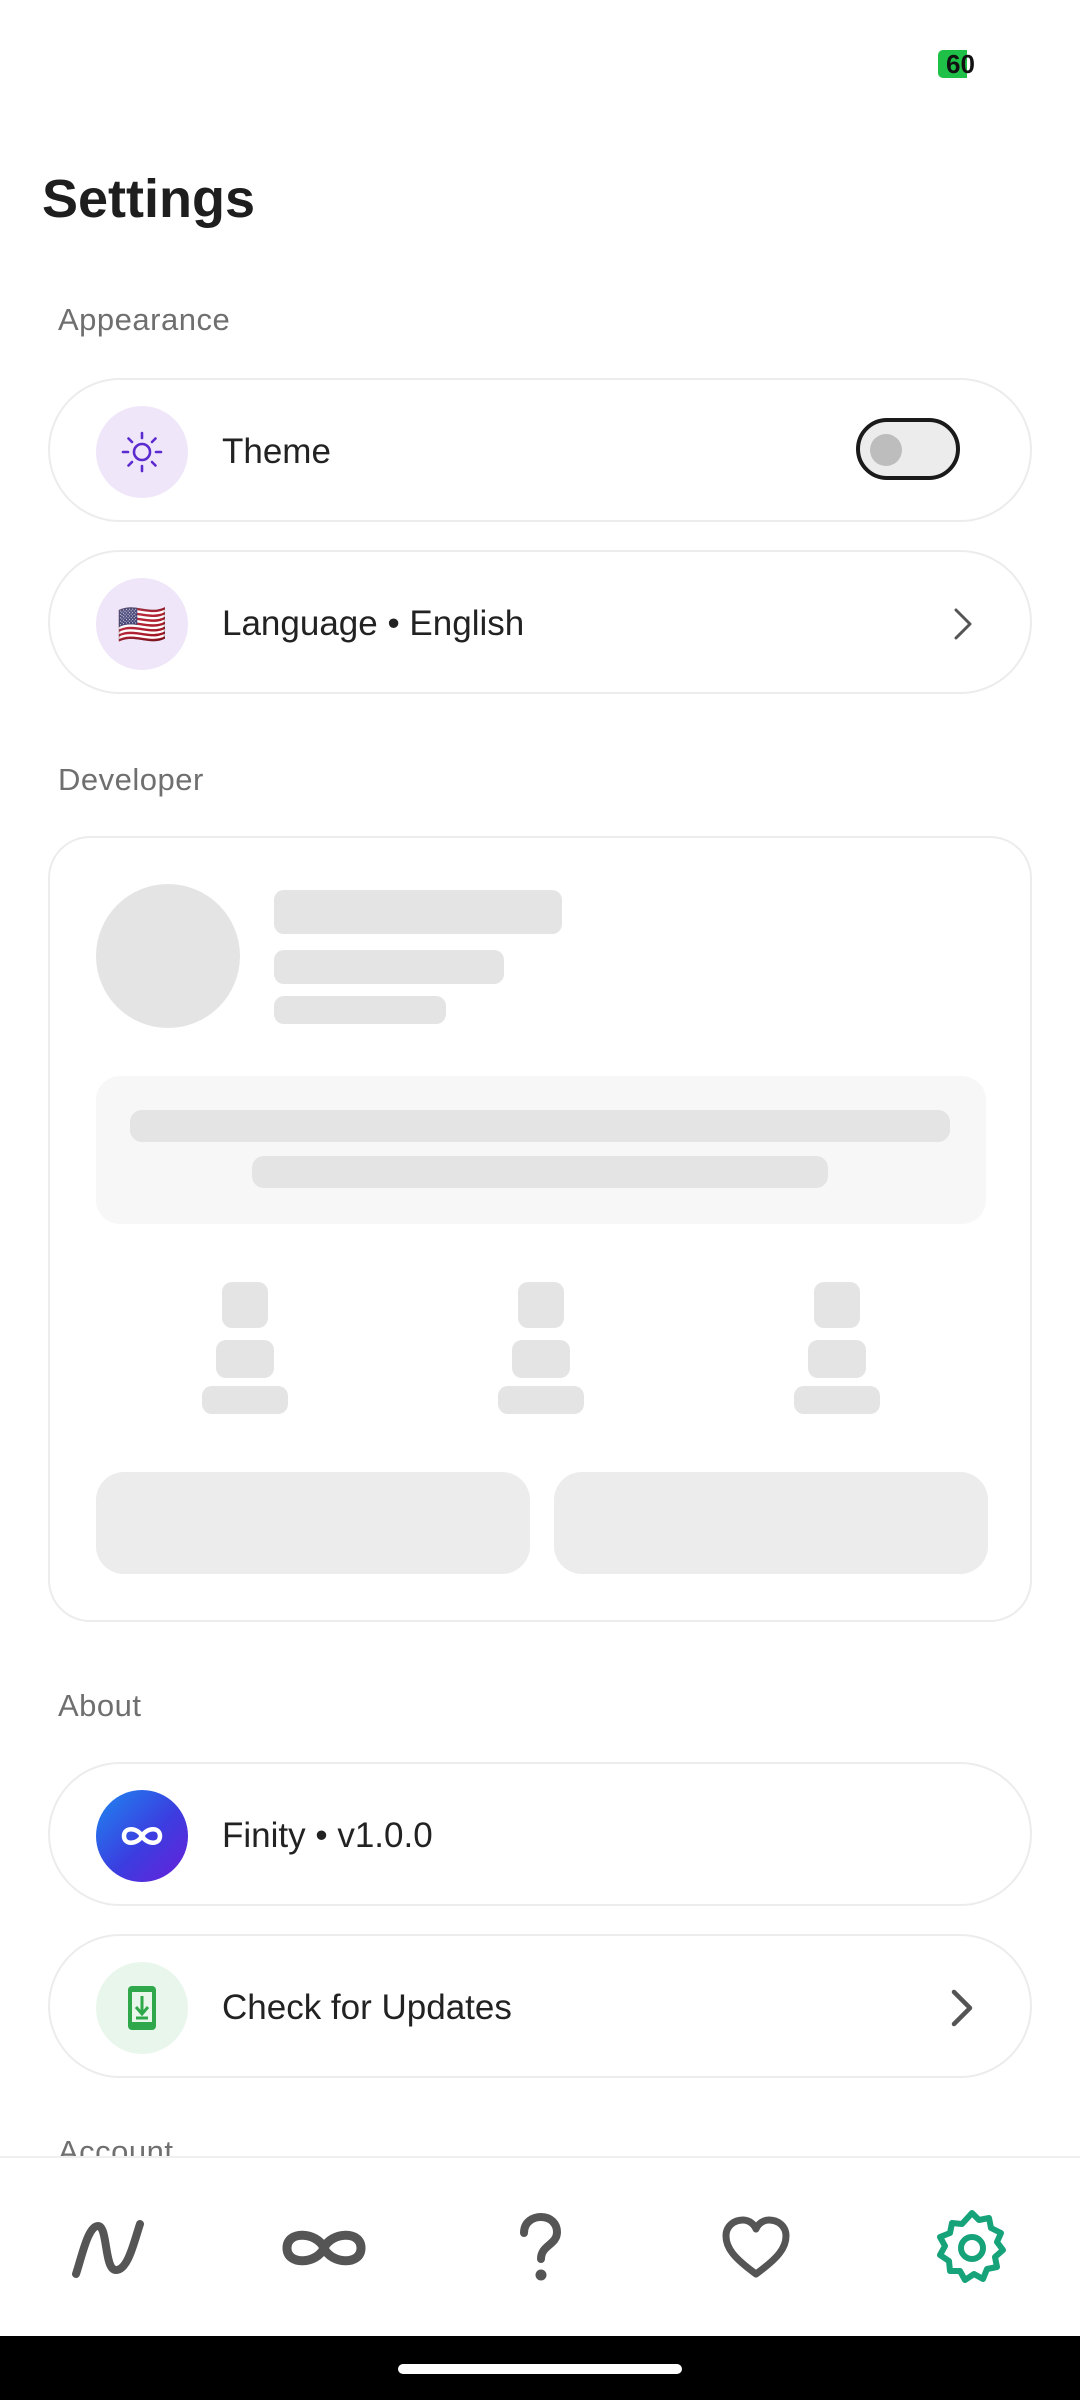 This screenshot has height=2400, width=1080. Describe the element at coordinates (908, 449) in the screenshot. I see `theme-toggle` at that location.